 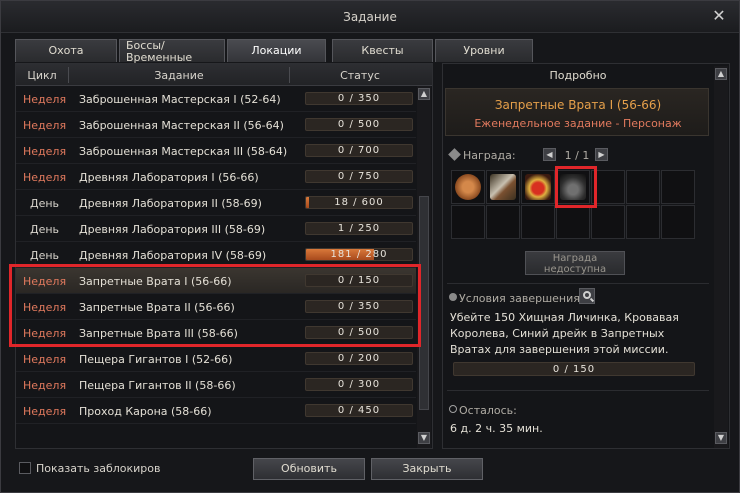 I want to click on reward-label-text: Награда:, so click(x=489, y=155).